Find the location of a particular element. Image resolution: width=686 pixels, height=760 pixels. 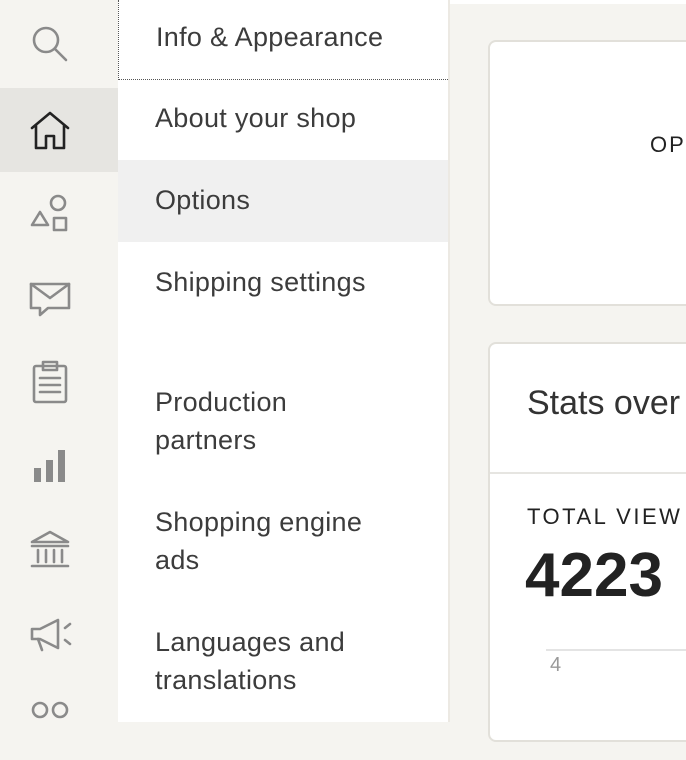

finances-icon is located at coordinates (50, 549).